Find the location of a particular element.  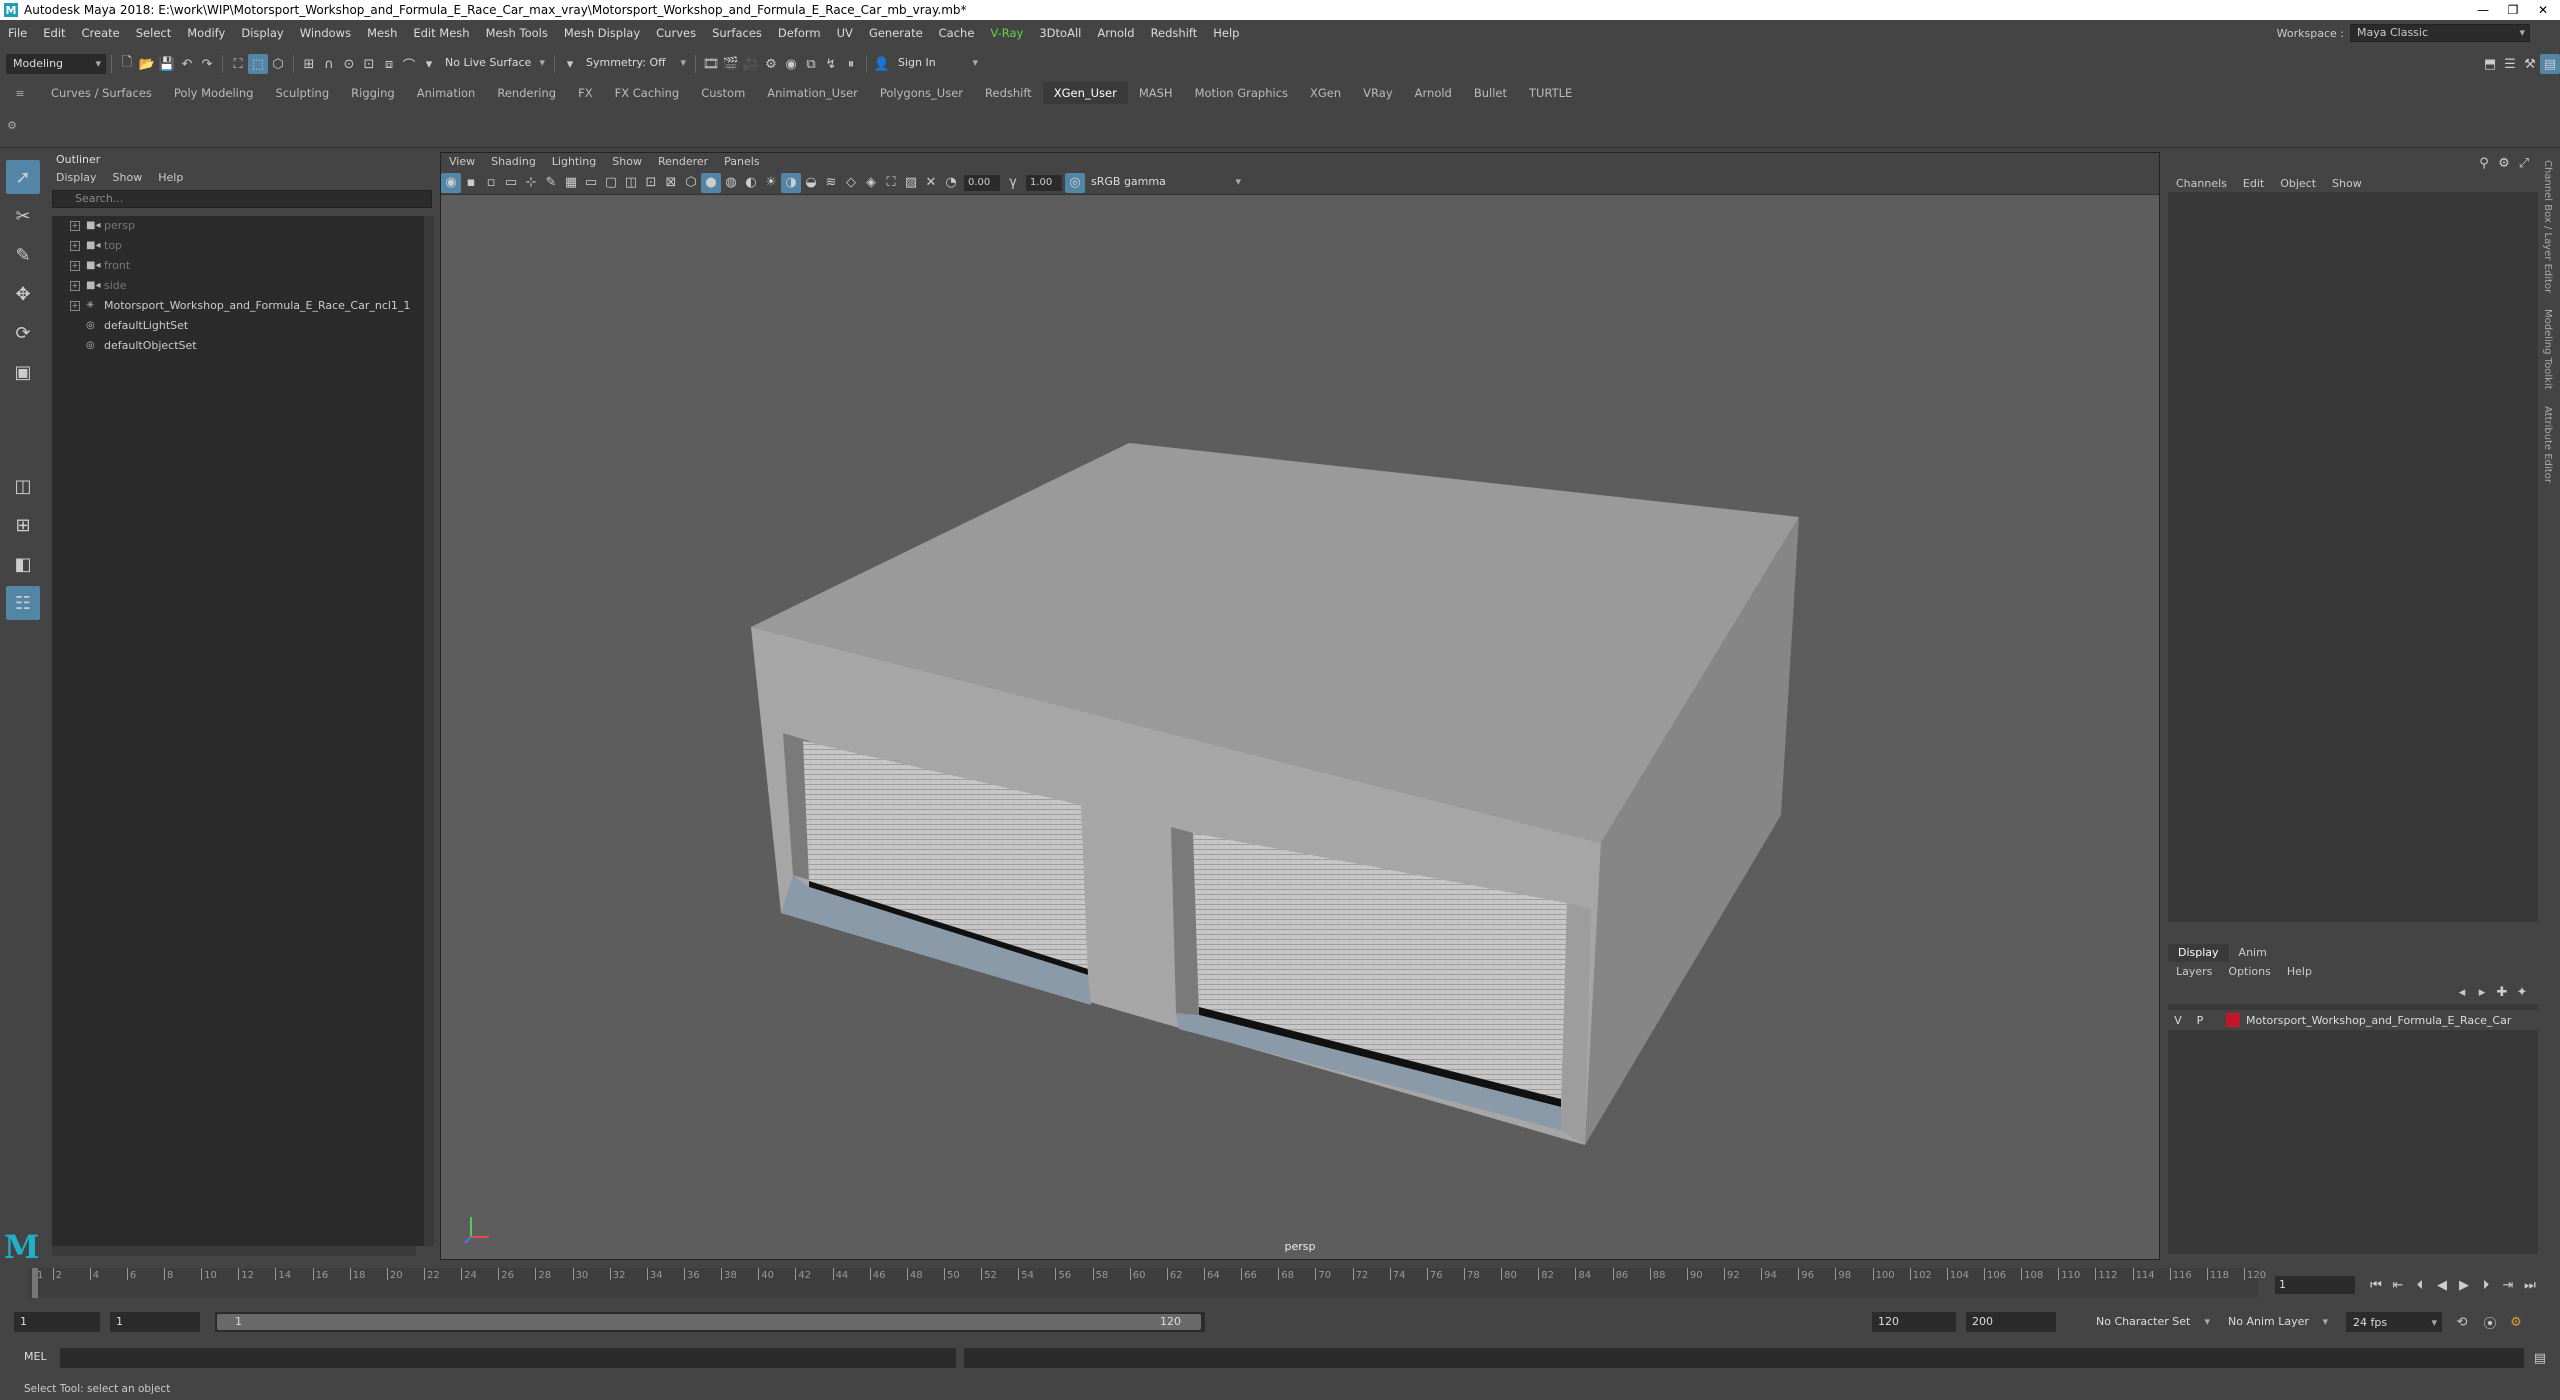

shelf-tab-rendering: Rendering is located at coordinates (526, 93).